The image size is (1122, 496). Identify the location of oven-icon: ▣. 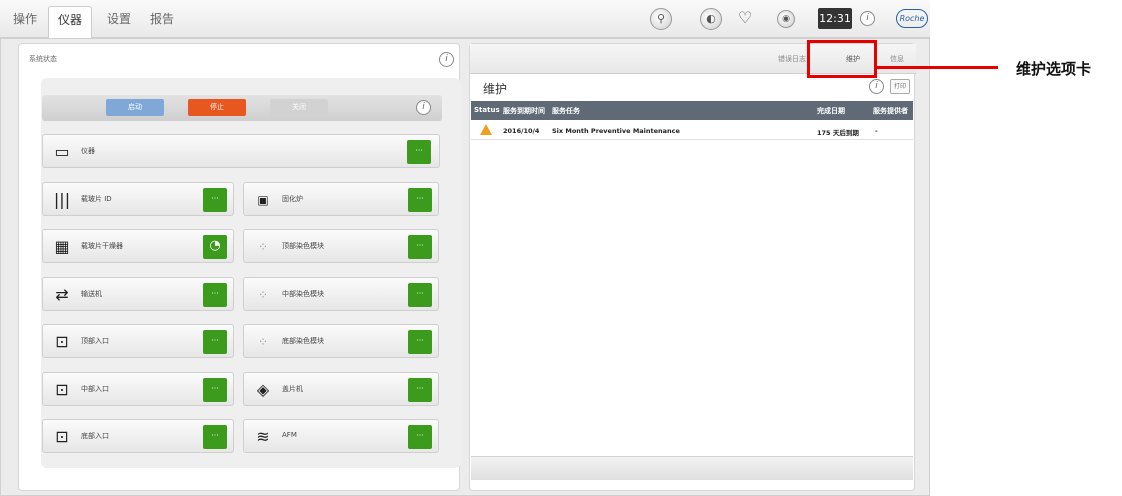
(263, 200).